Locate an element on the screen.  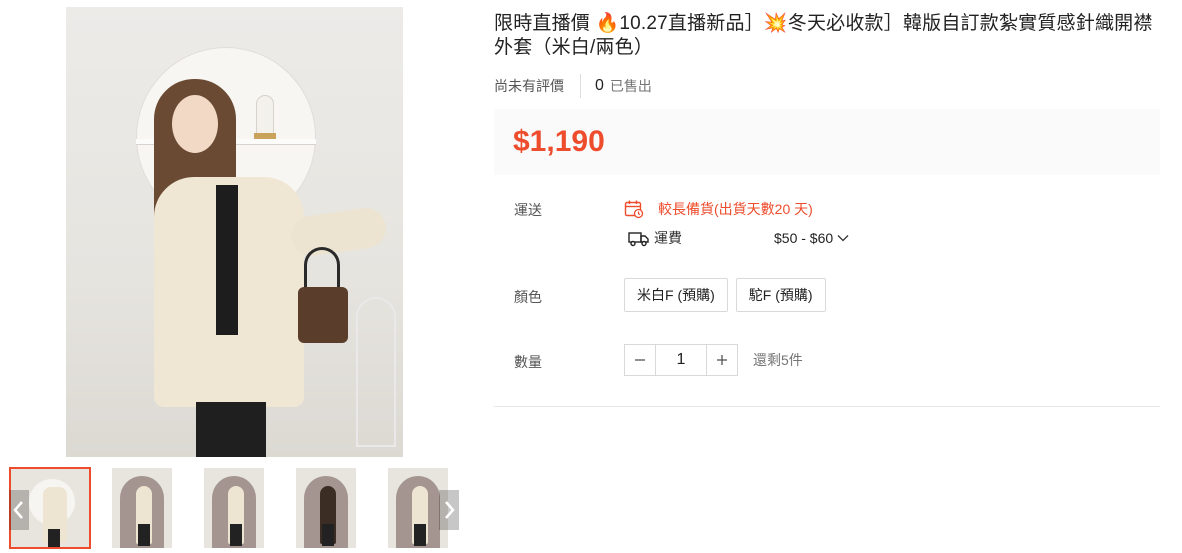
gallery-prev-button is located at coordinates (19, 510).